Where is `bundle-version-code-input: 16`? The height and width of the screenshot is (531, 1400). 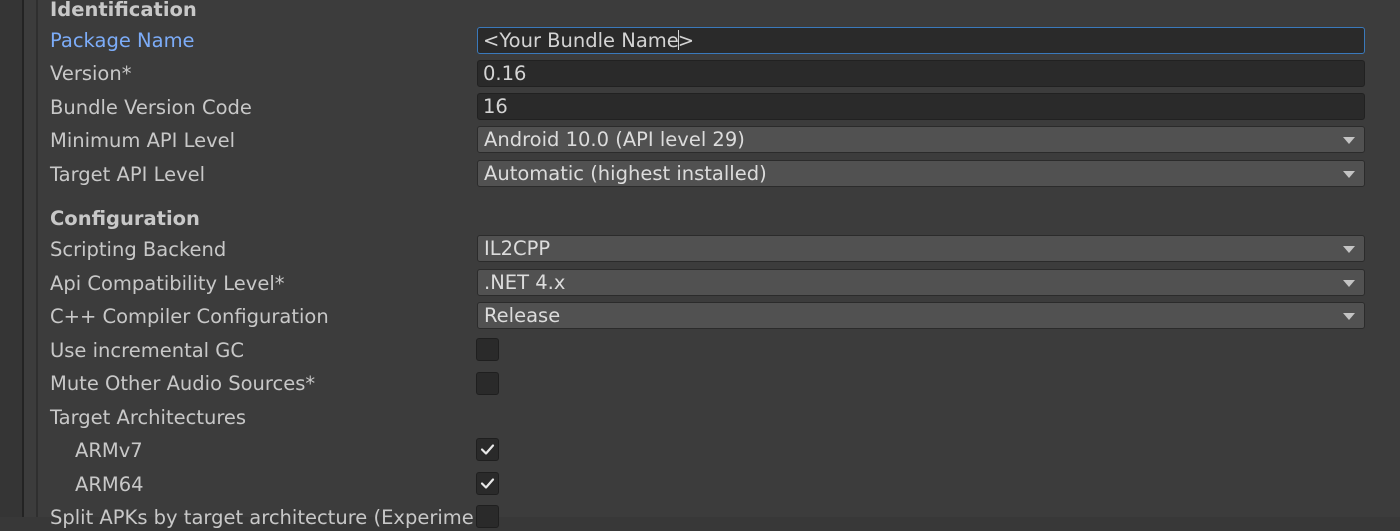
bundle-version-code-input: 16 is located at coordinates (921, 106).